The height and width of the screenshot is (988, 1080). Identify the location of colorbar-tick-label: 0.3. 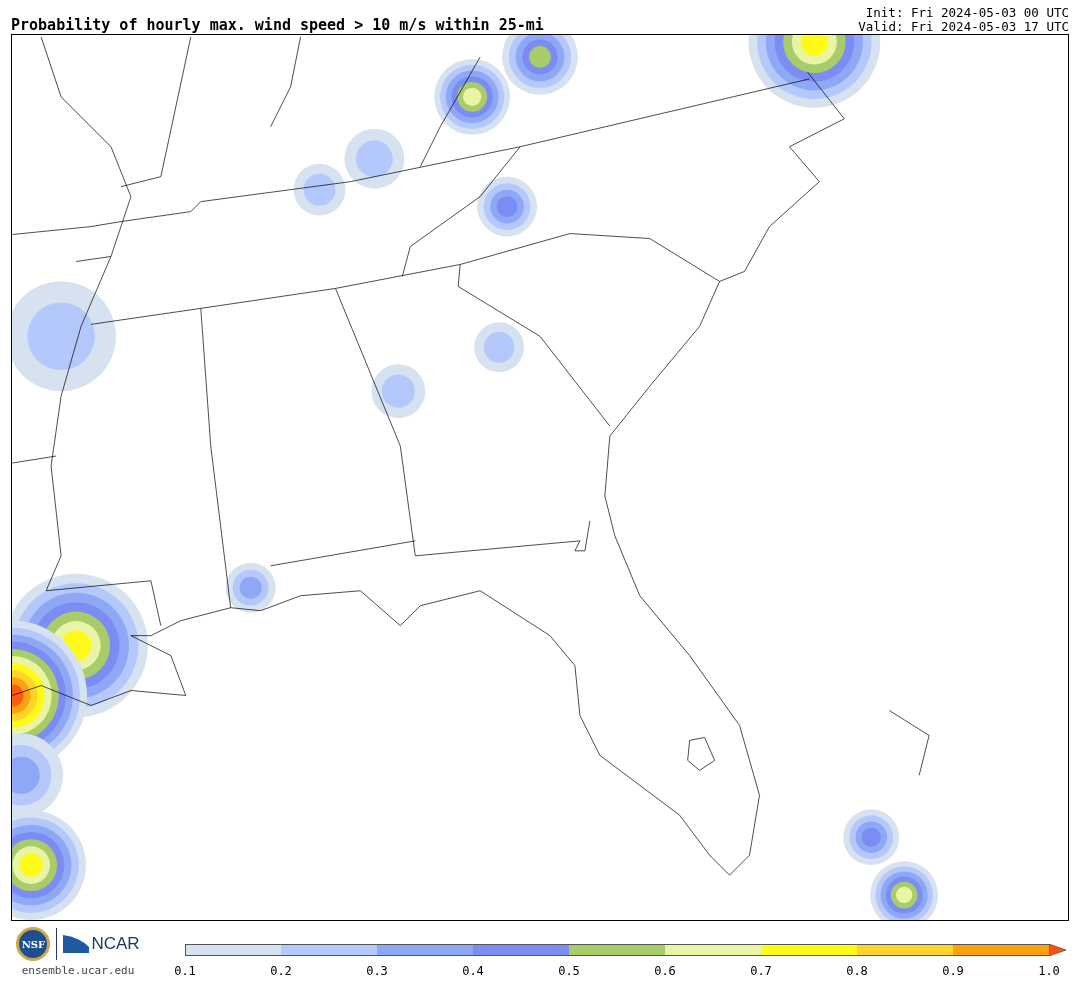
(377, 971).